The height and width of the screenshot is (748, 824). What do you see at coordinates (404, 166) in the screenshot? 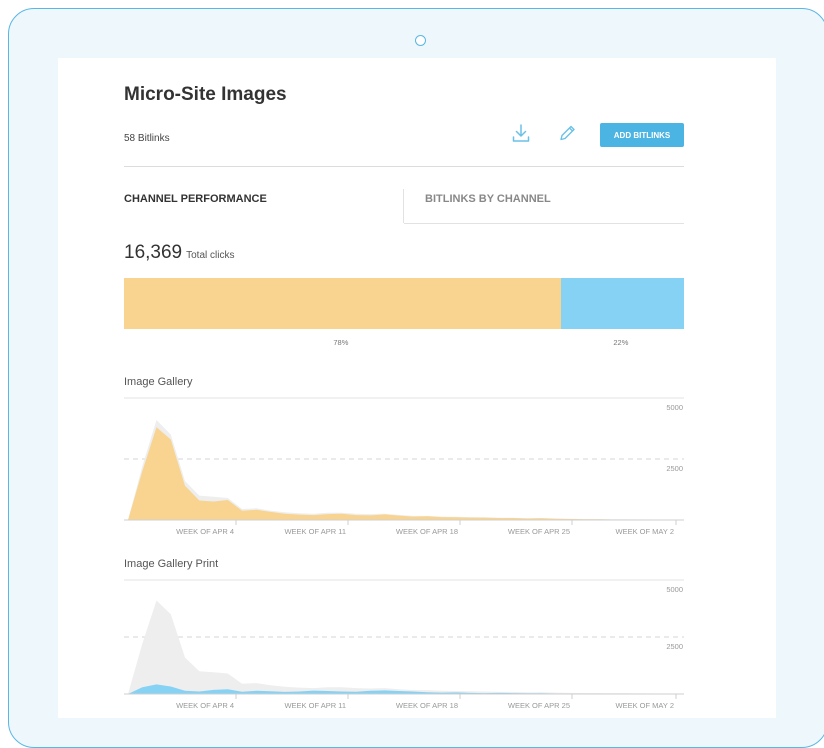
I see `header-divider` at bounding box center [404, 166].